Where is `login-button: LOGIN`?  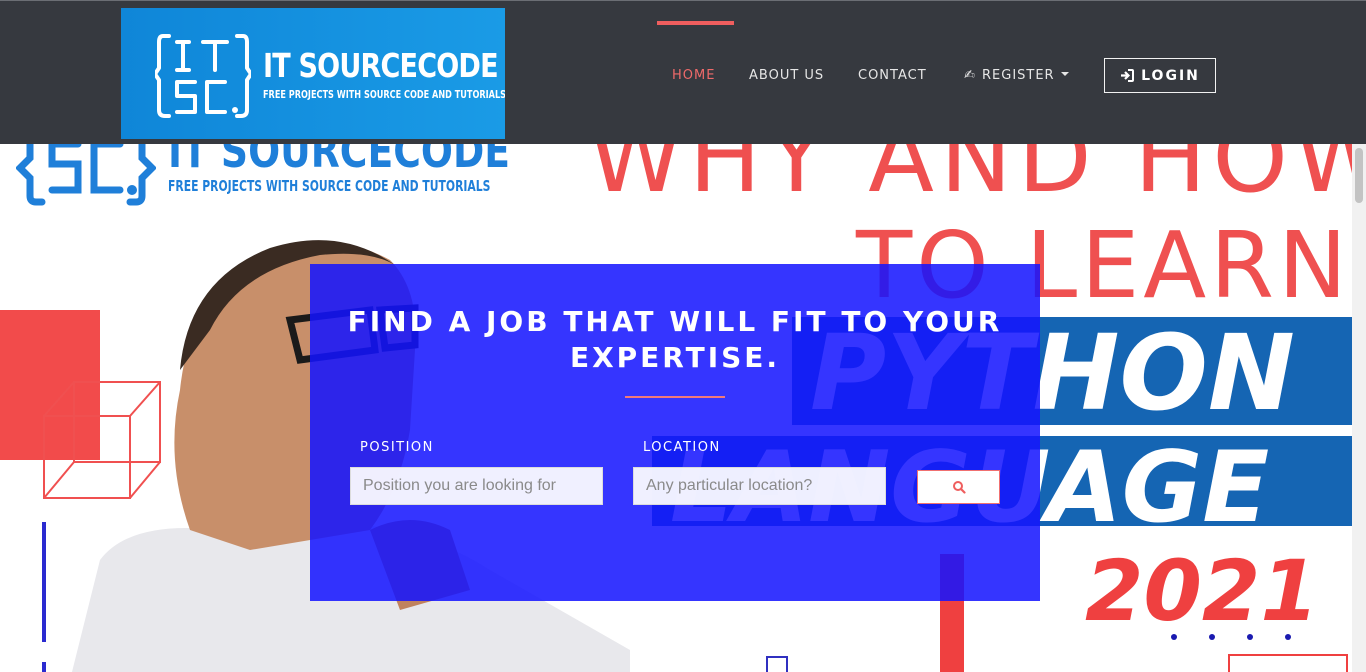
login-button: LOGIN is located at coordinates (1160, 75).